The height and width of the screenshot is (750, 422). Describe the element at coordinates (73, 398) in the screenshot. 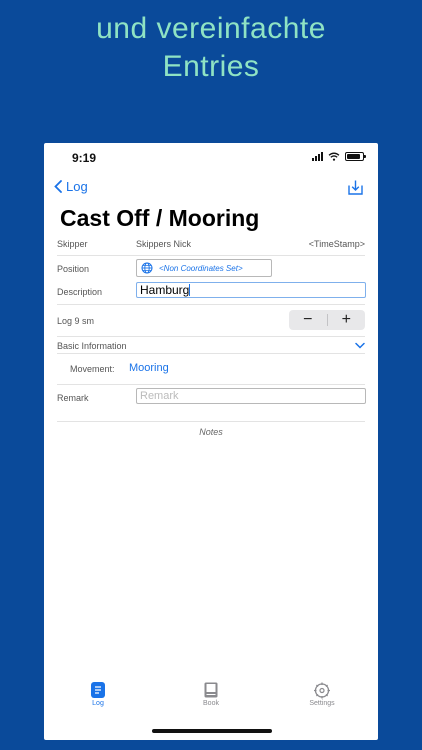

I see `remark-label: Remark` at that location.